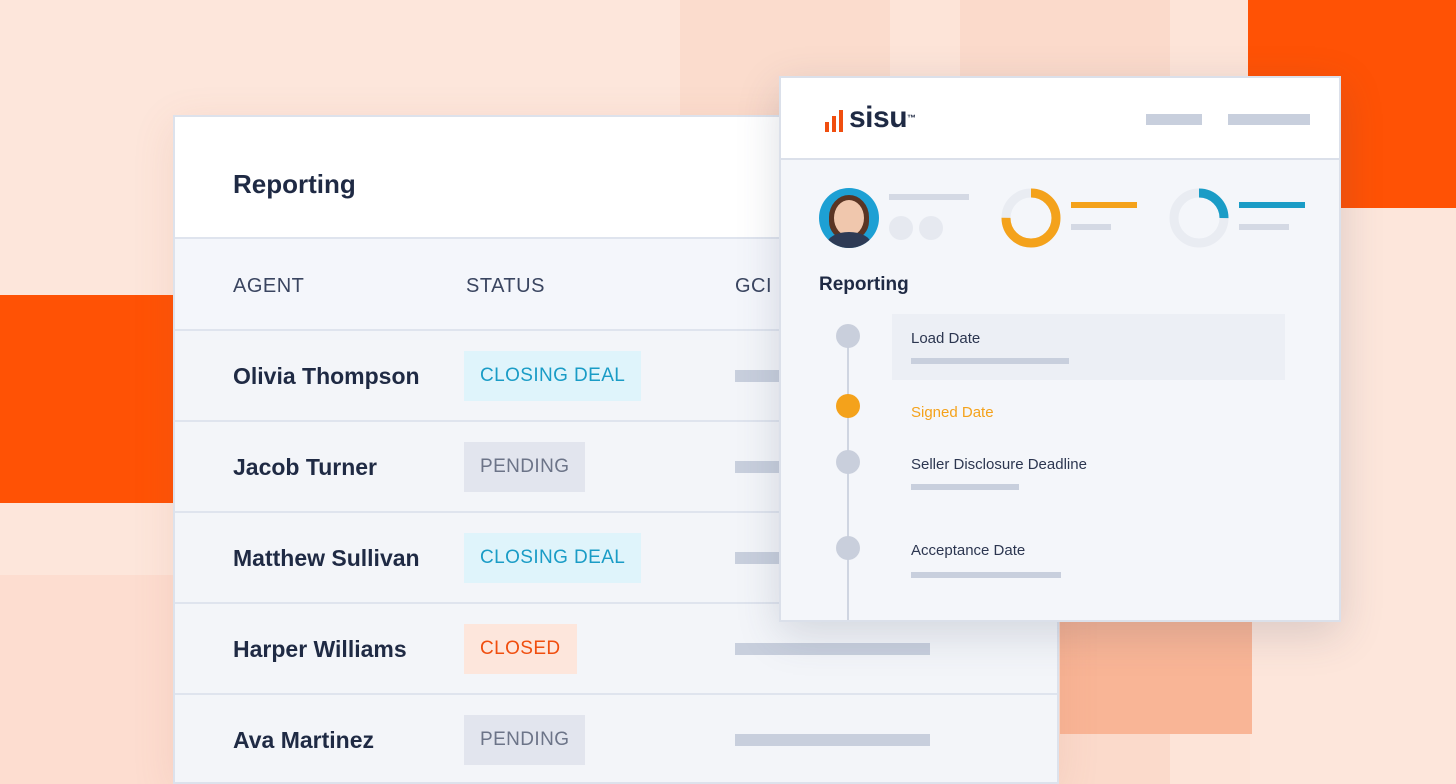 This screenshot has height=784, width=1456. I want to click on logo-wordmark: sisu™, so click(882, 117).